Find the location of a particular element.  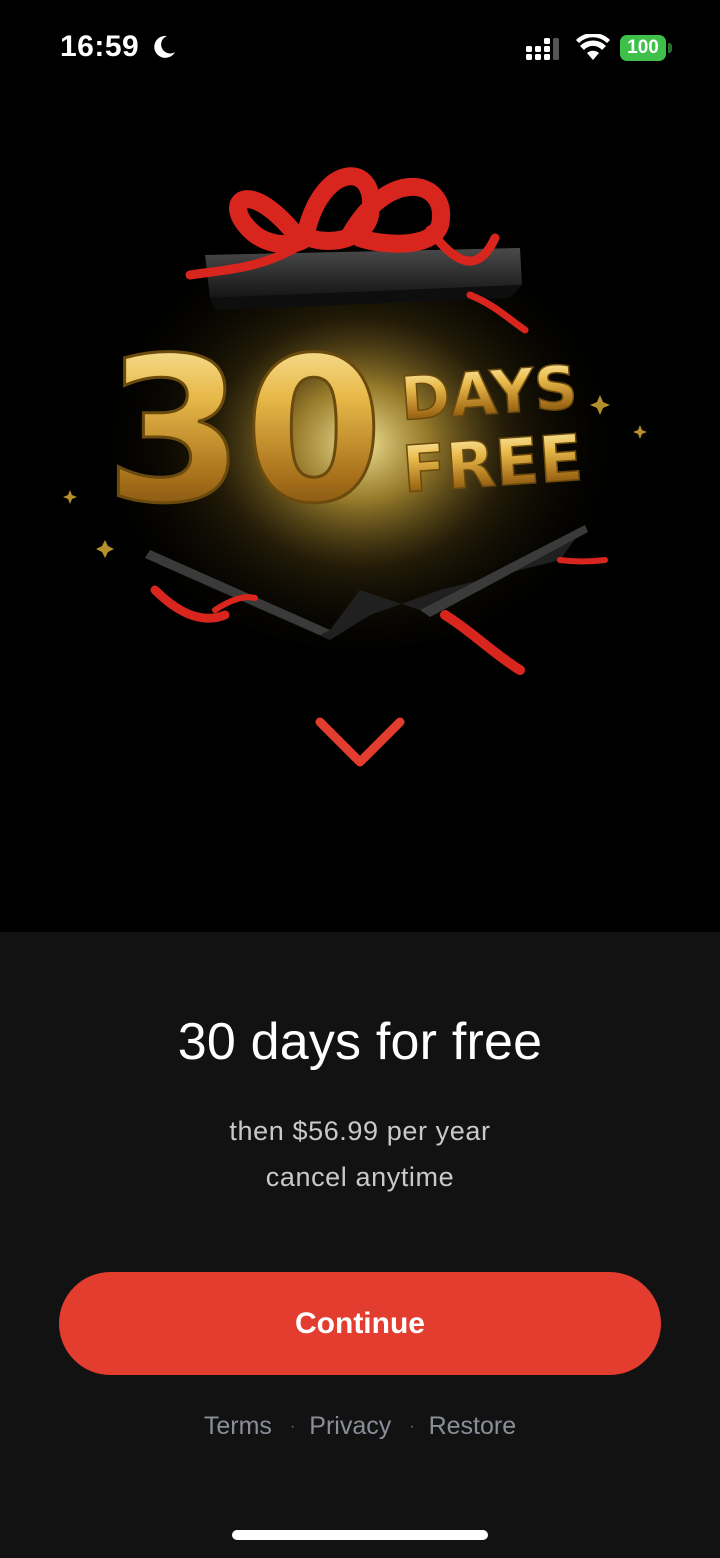

gold-30-balloons: 30 is located at coordinates (244, 432).